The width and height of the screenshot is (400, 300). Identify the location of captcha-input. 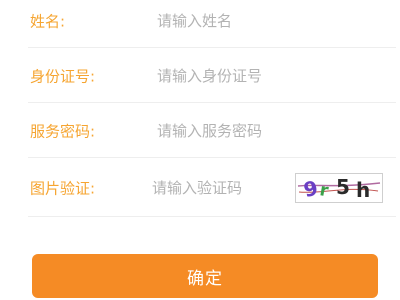
(217, 187).